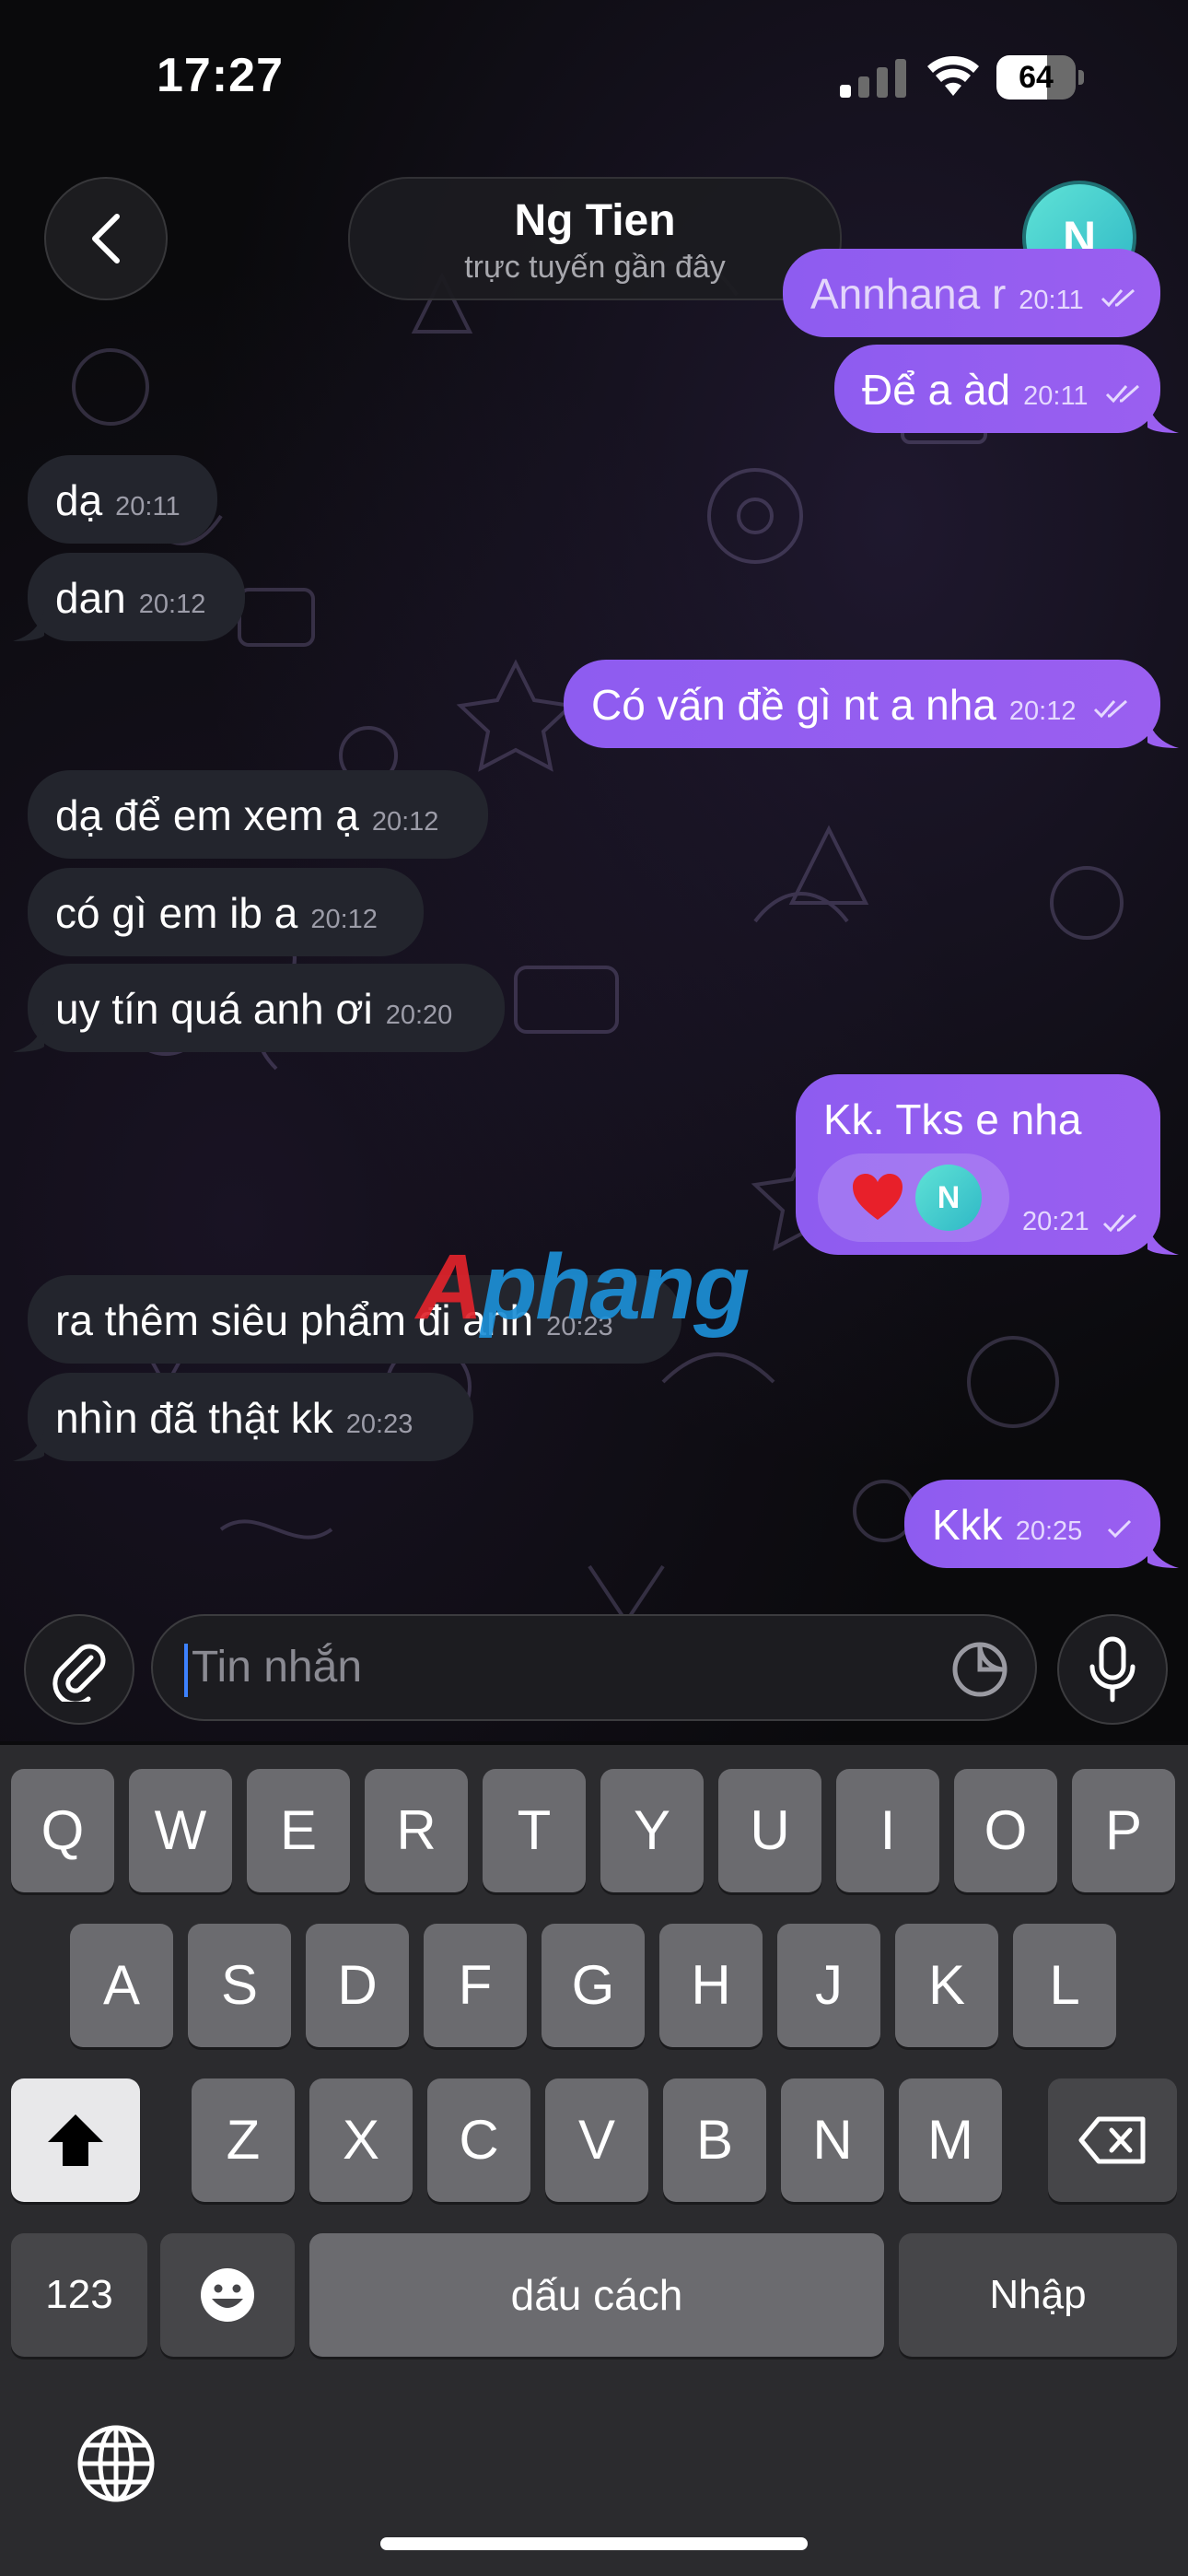  Describe the element at coordinates (770, 1830) in the screenshot. I see `key-u: U` at that location.